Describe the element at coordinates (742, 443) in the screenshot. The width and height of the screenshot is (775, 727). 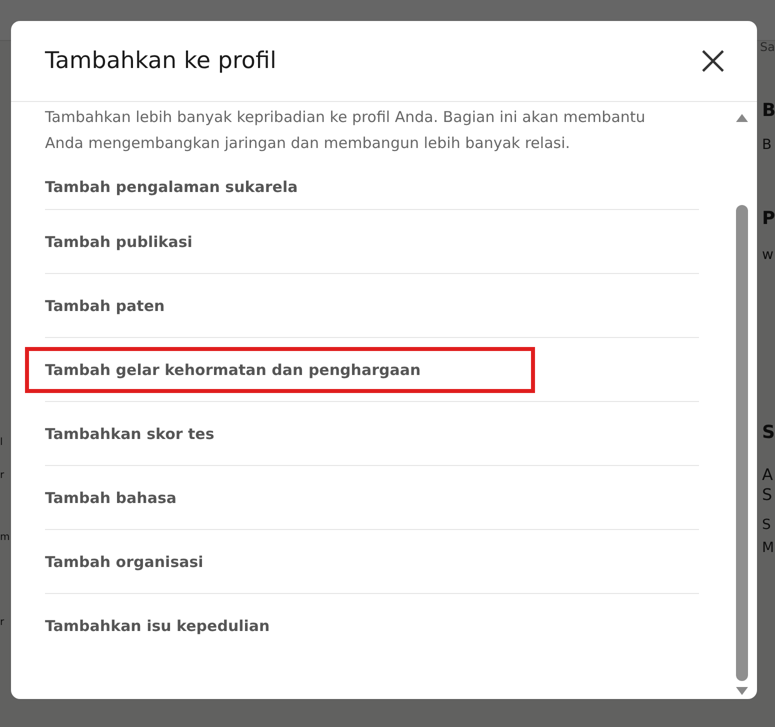
I see `scroll-thumb` at that location.